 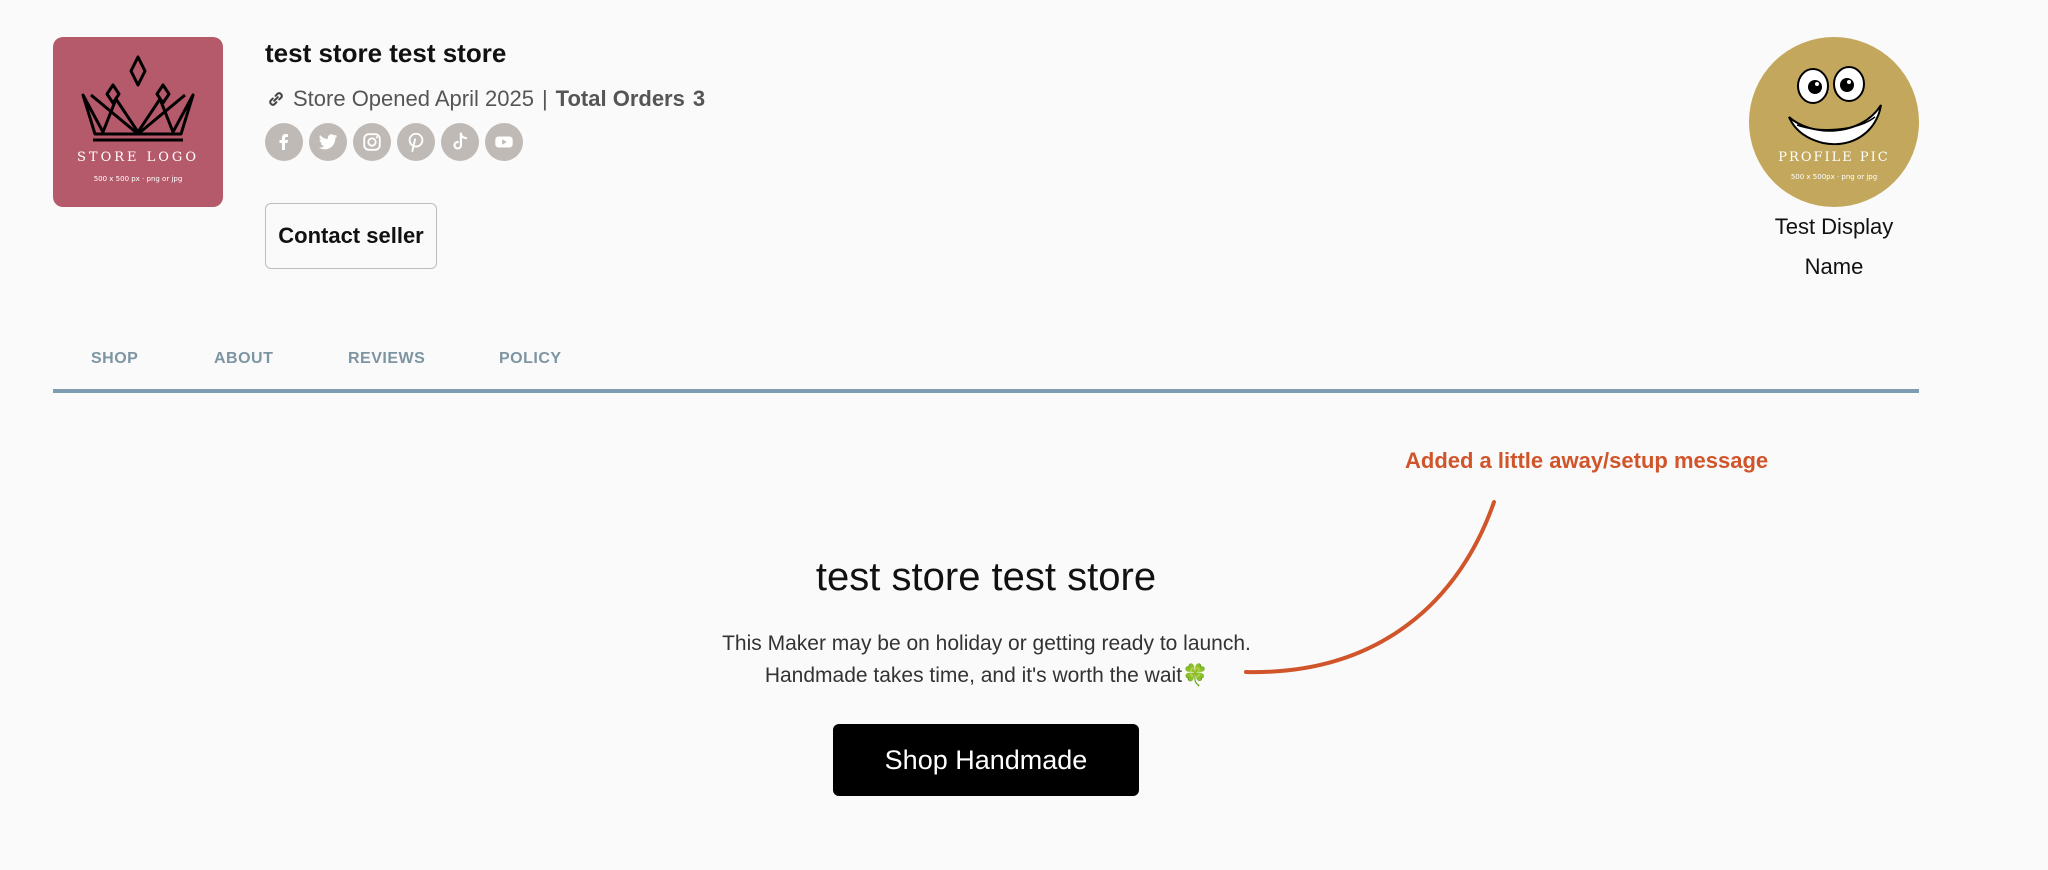 I want to click on tab-shop: SHOP, so click(x=114, y=359).